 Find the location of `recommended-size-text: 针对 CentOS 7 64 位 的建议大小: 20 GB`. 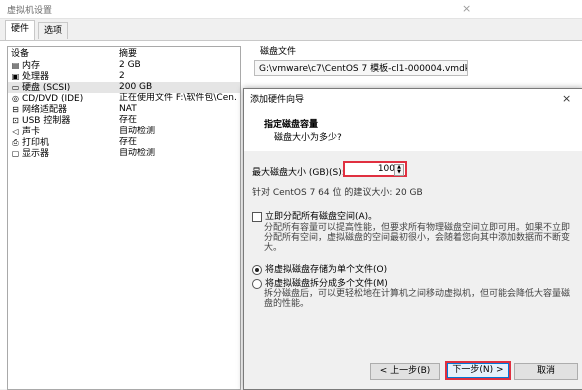

recommended-size-text: 针对 CentOS 7 64 位 的建议大小: 20 GB is located at coordinates (337, 193).